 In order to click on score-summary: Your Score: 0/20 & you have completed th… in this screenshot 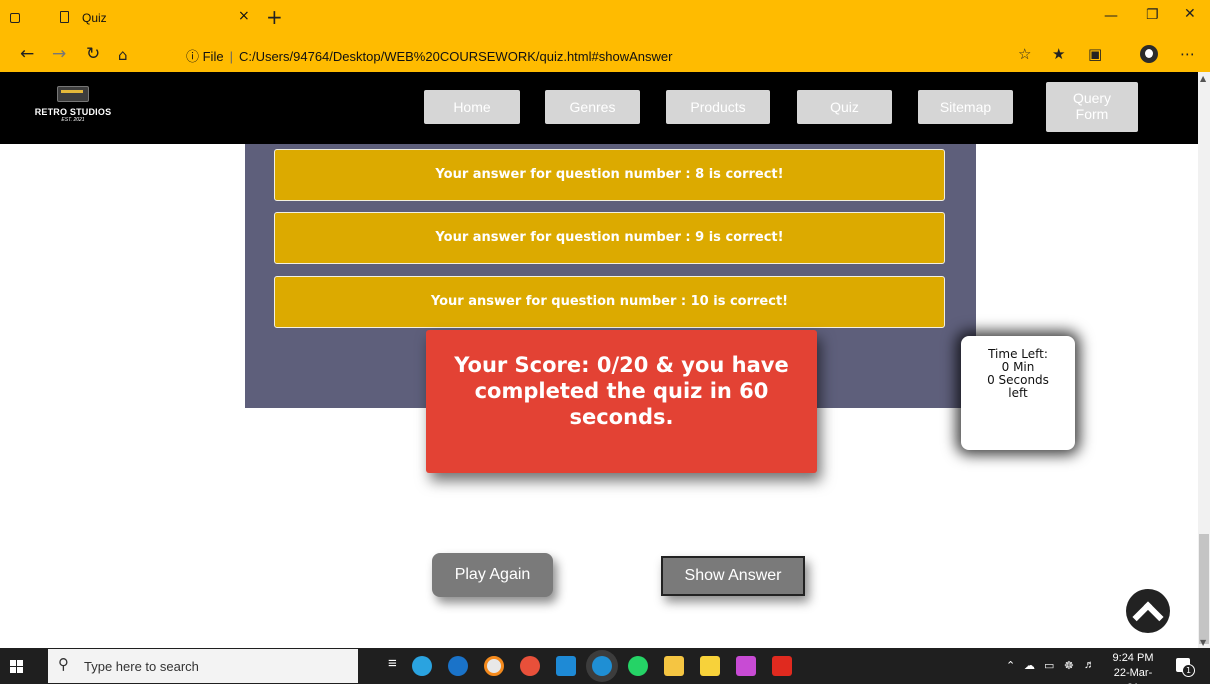, I will do `click(621, 401)`.